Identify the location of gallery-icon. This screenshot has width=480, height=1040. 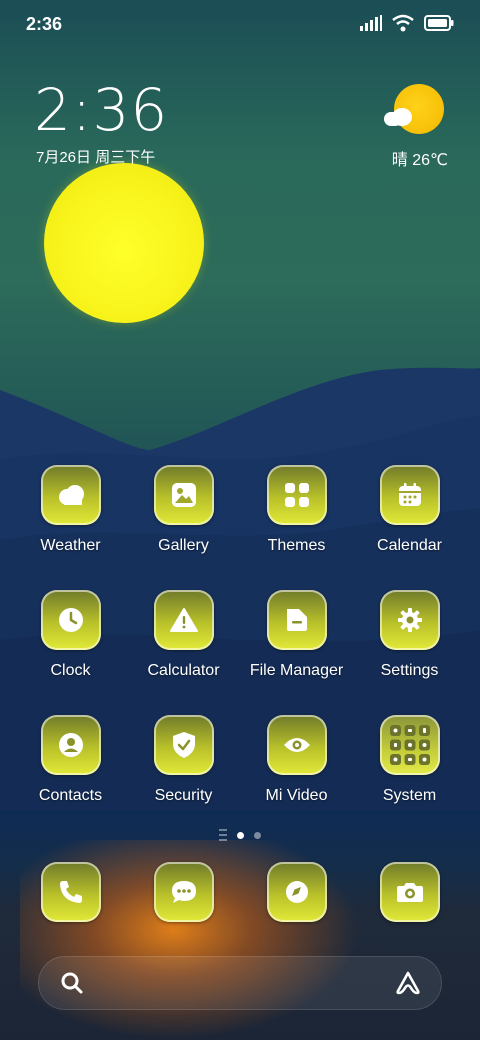
(183, 495).